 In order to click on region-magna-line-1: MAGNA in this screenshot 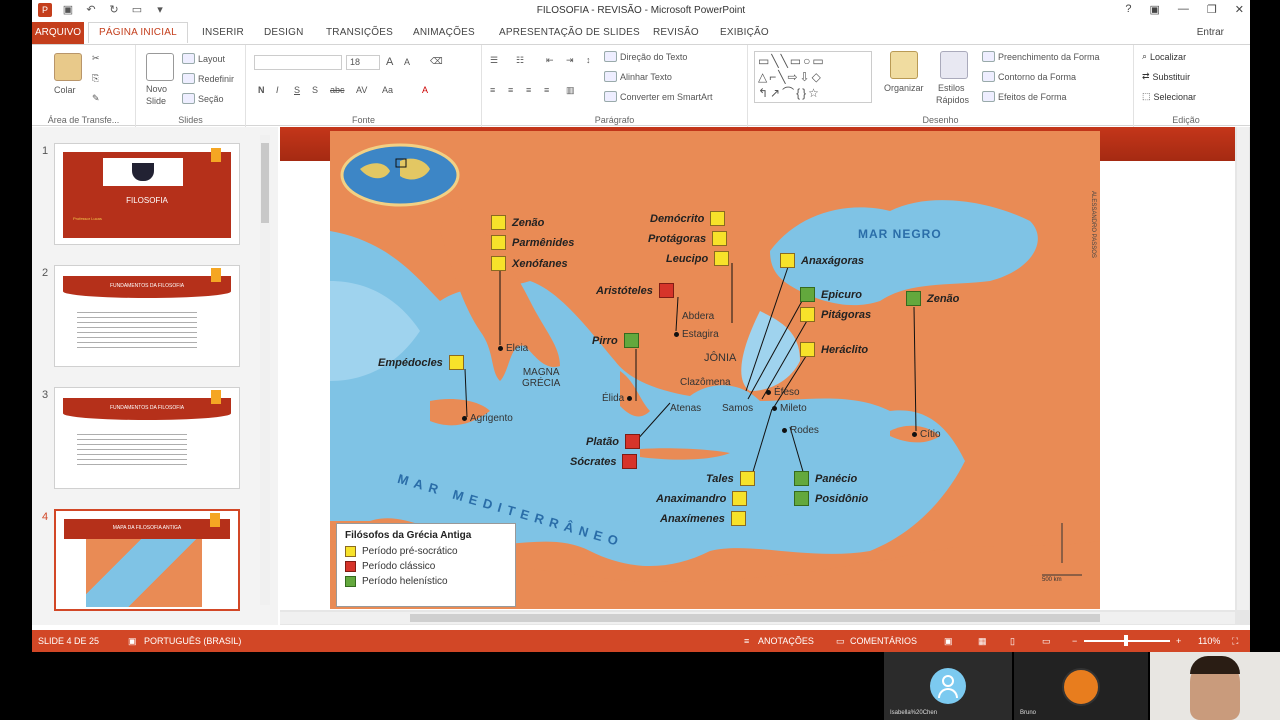, I will do `click(541, 372)`.